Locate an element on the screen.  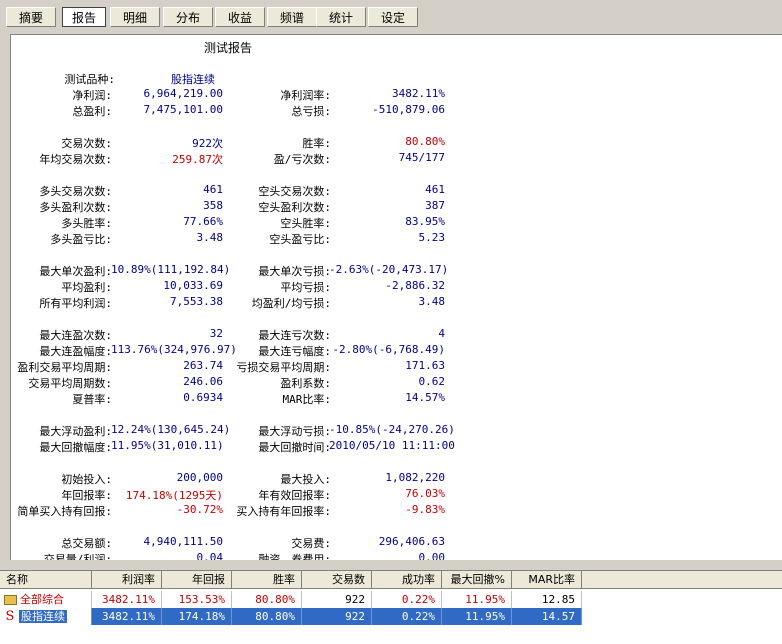
stat-label: MAR比率: is located at coordinates (307, 399).